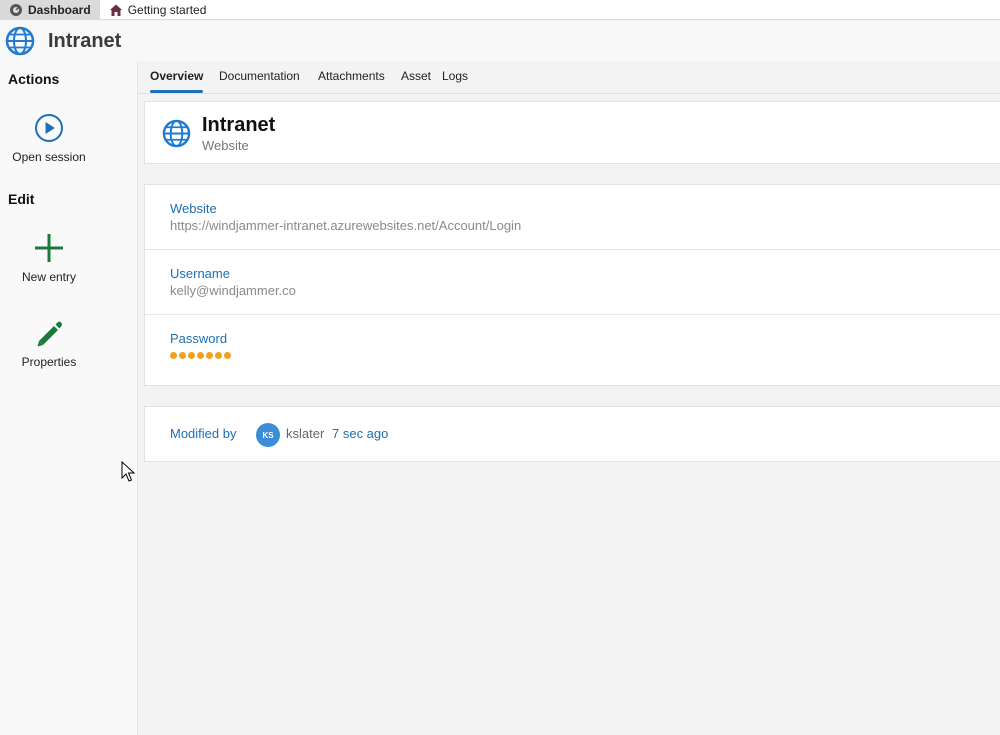  Describe the element at coordinates (21, 199) in the screenshot. I see `edit-section-title: Edit` at that location.